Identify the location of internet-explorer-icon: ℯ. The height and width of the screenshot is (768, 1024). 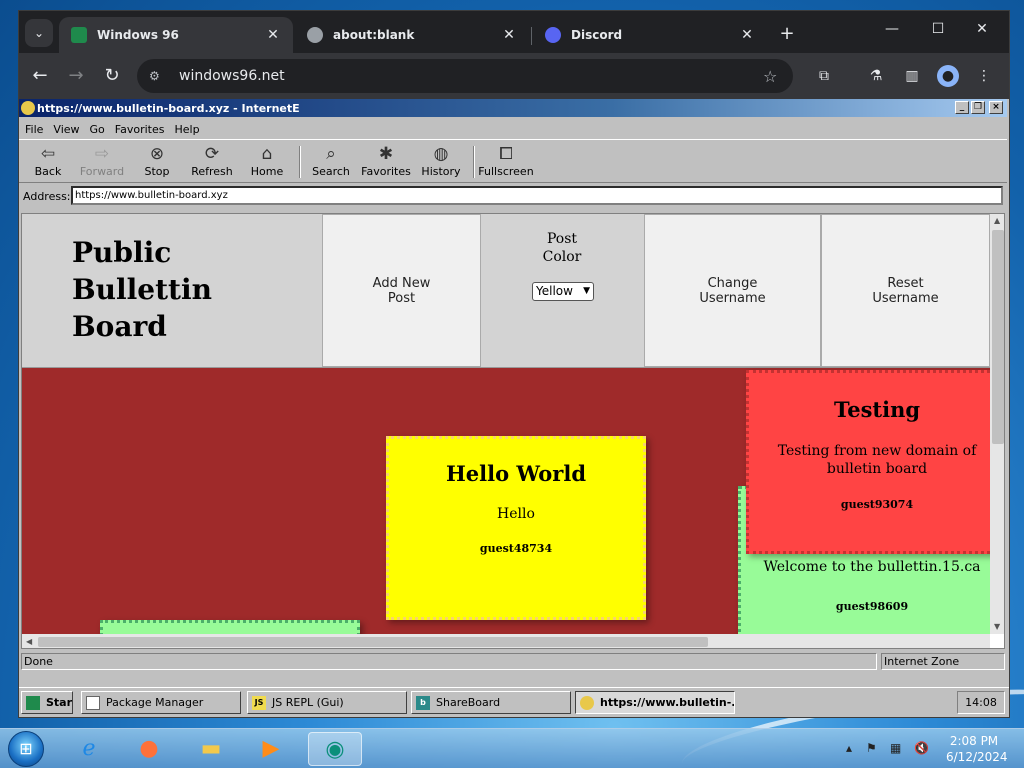
(89, 749).